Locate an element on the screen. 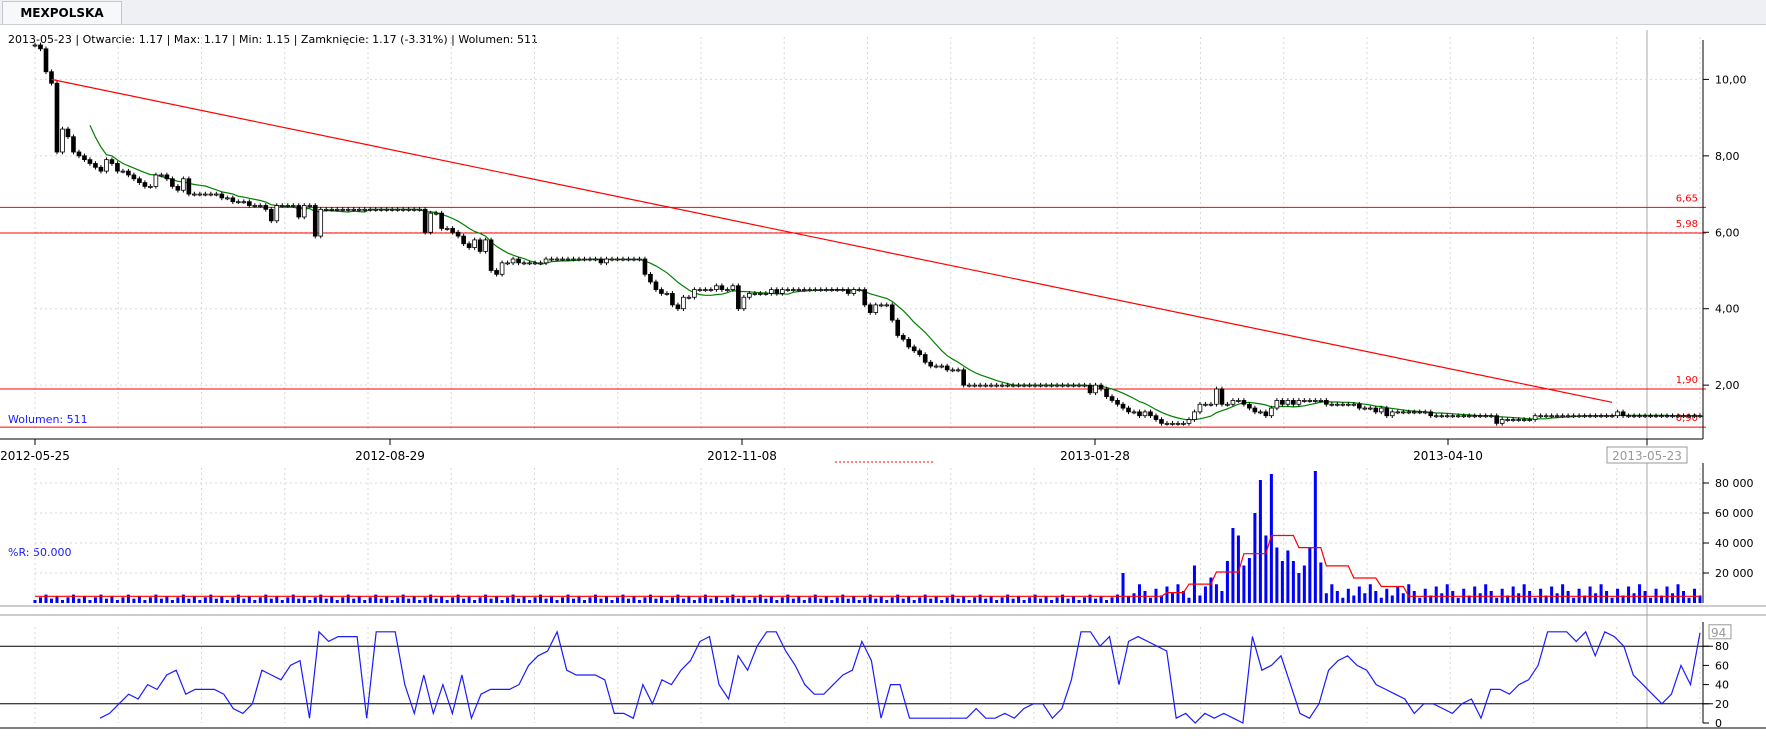 This screenshot has height=736, width=1766. williams-r-line is located at coordinates (900, 677).